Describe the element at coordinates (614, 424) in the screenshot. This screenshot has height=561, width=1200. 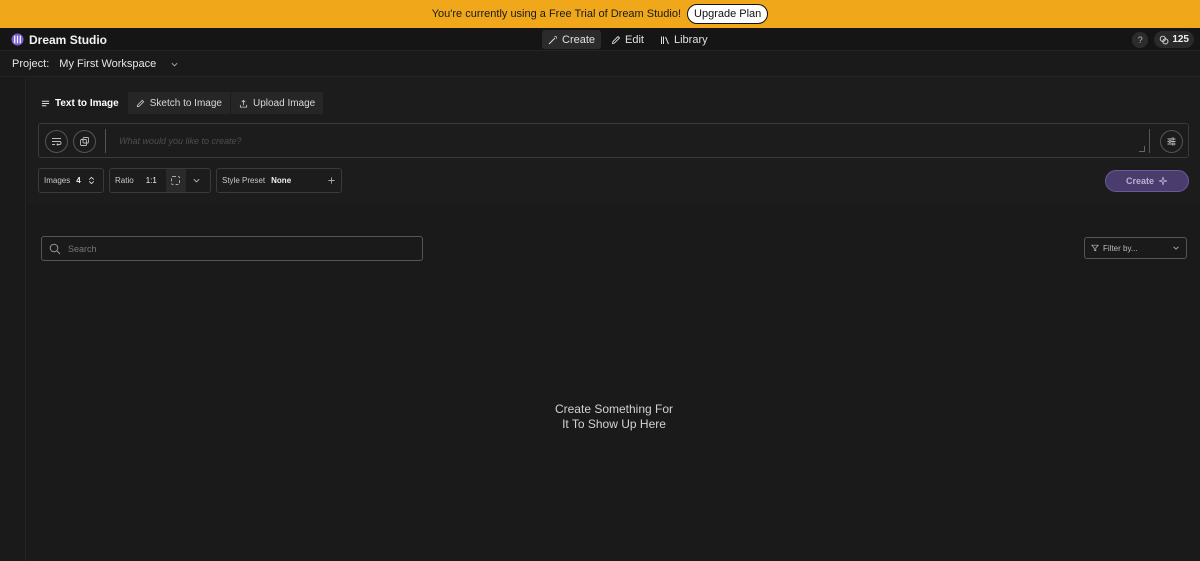
I see `empty-state-line-2: It To Show Up Here` at that location.